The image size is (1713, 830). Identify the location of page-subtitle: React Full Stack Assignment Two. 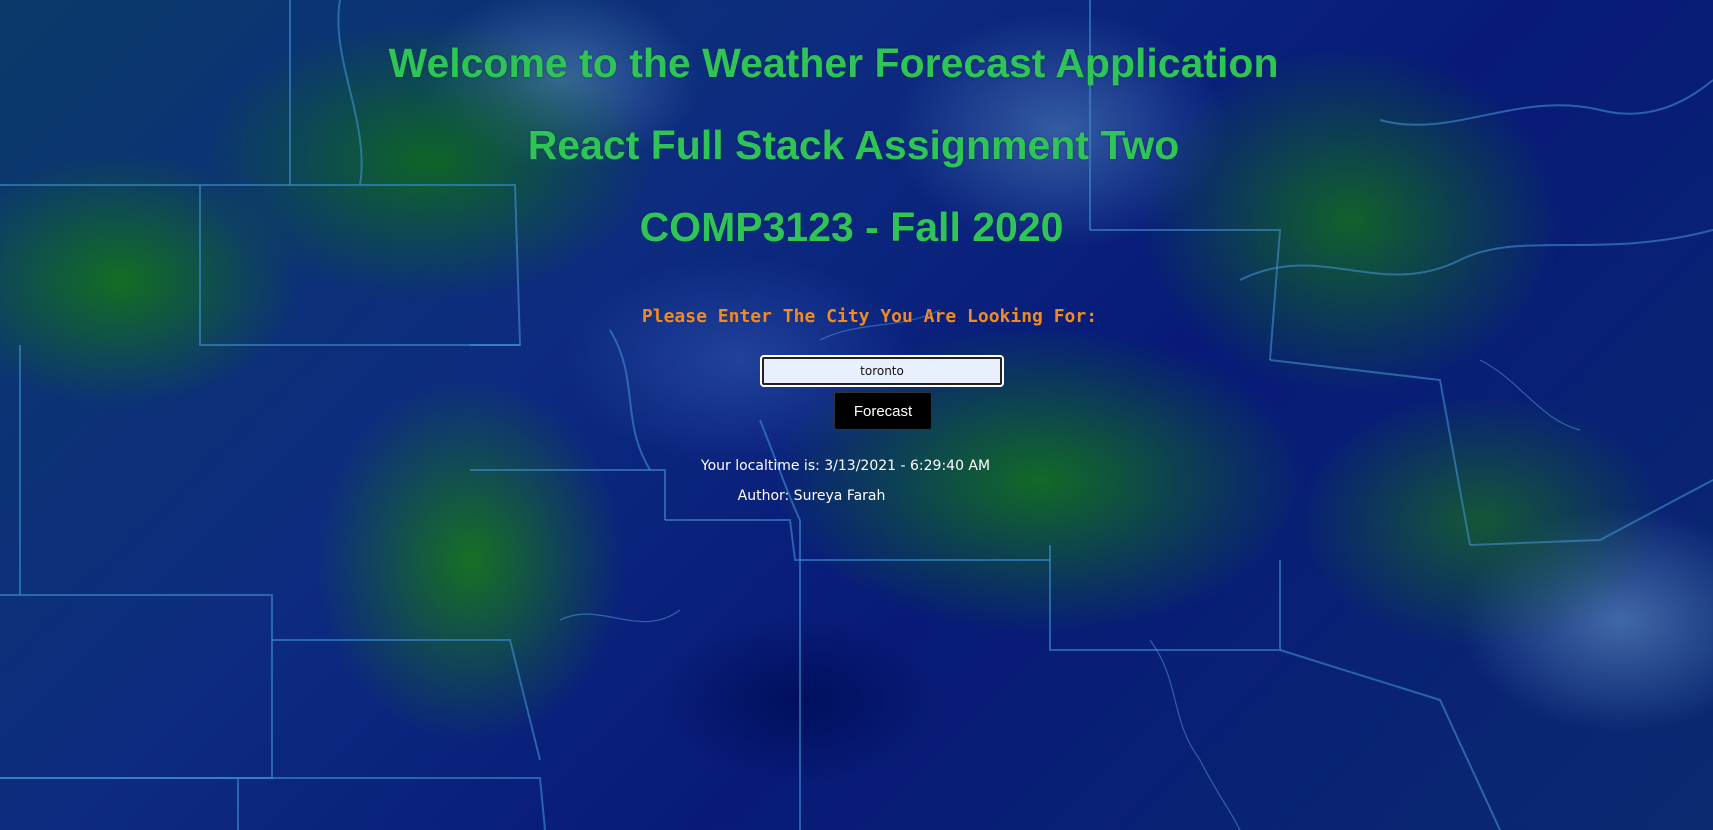
(853, 145).